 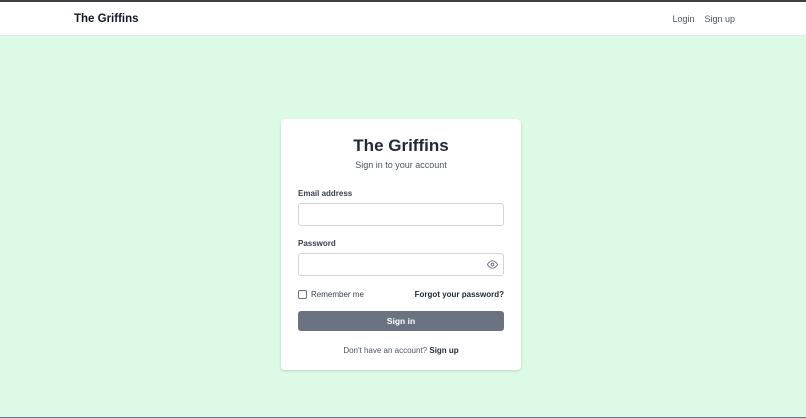 I want to click on remember-me: Remember me, so click(x=331, y=294).